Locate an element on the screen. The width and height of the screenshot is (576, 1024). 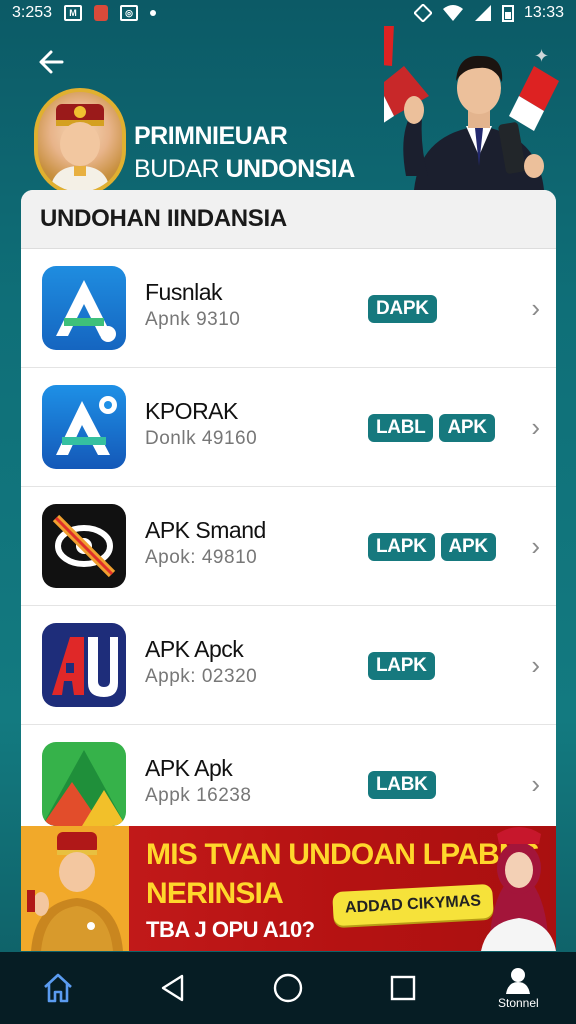
header-title-line2a: BUDAR is located at coordinates (177, 169).